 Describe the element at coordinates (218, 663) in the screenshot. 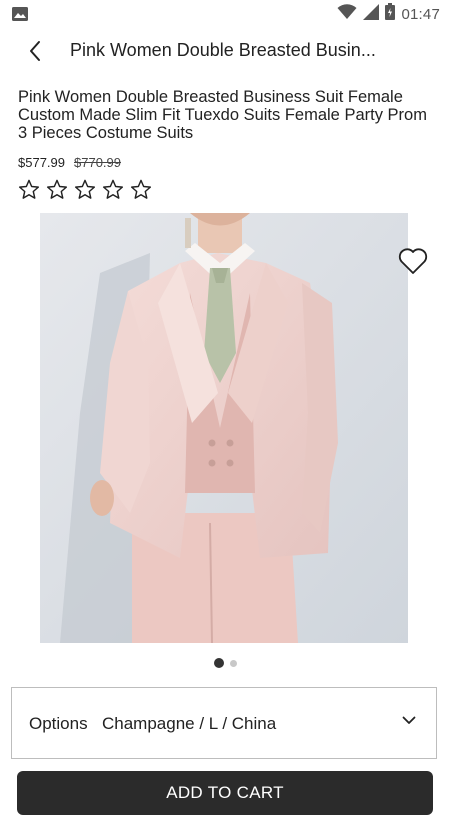

I see `carousel-dot-active` at that location.